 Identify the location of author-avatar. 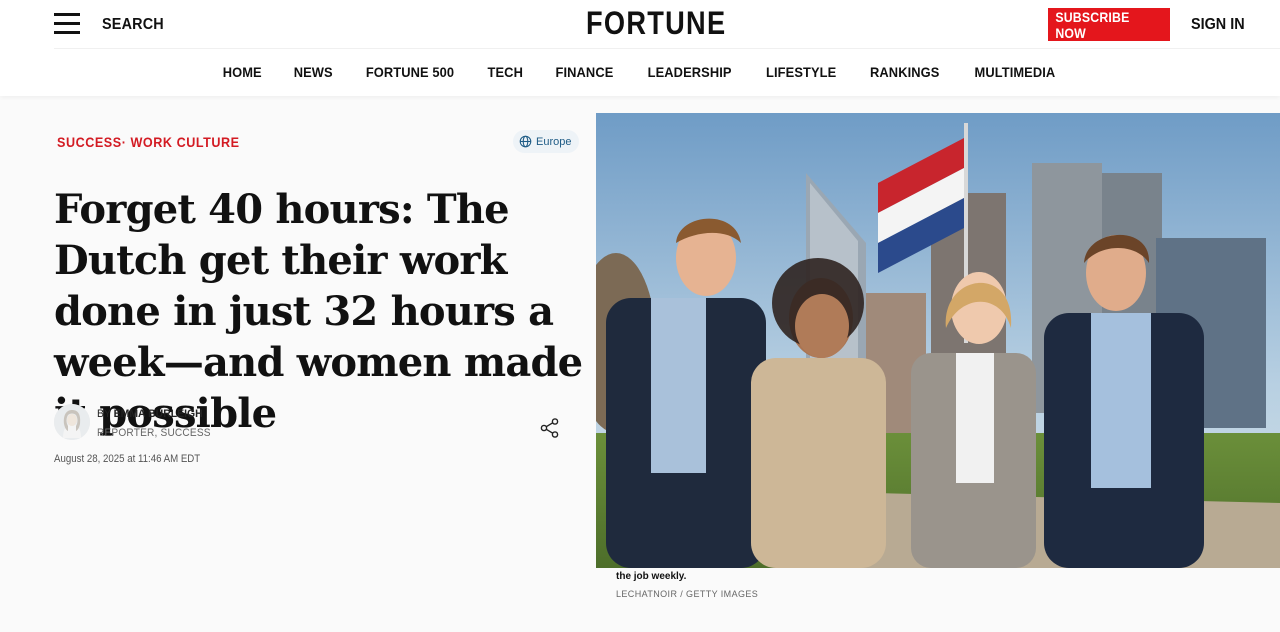
(72, 422).